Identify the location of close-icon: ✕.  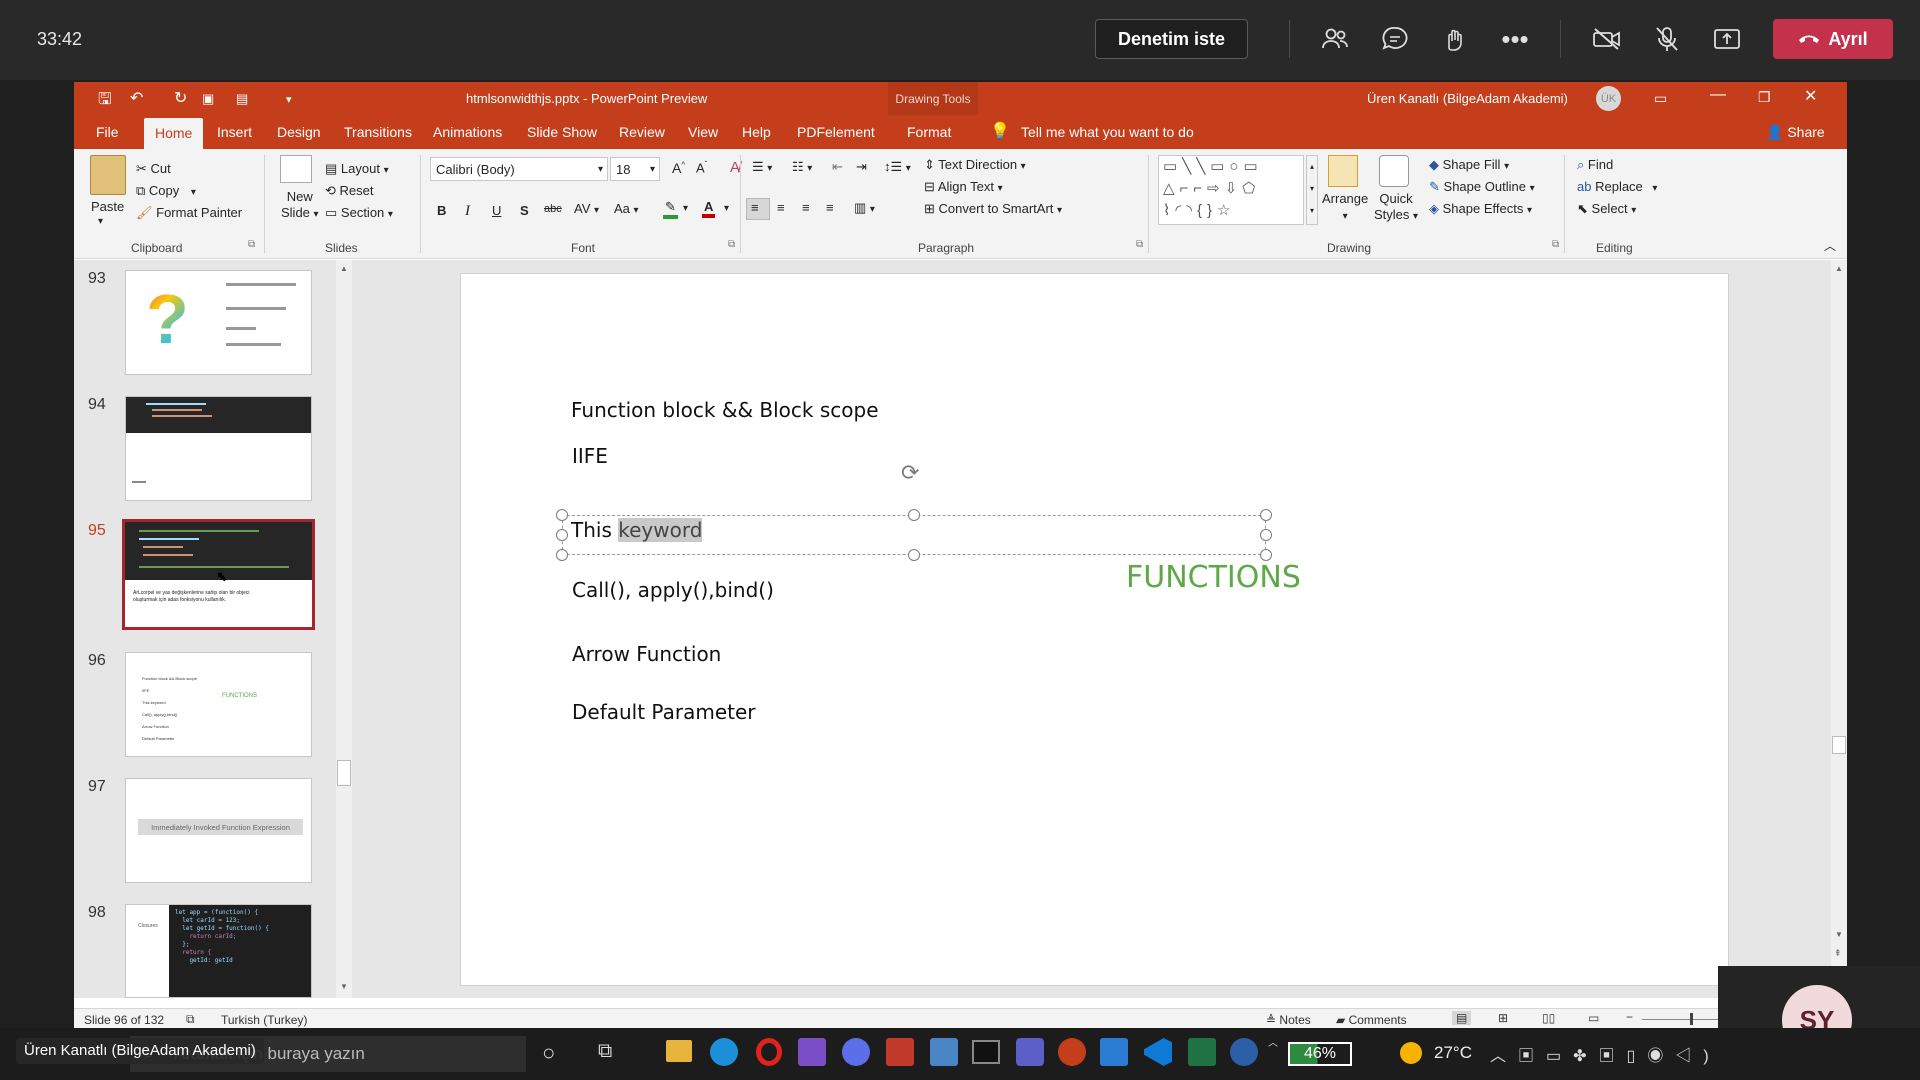
(1810, 96).